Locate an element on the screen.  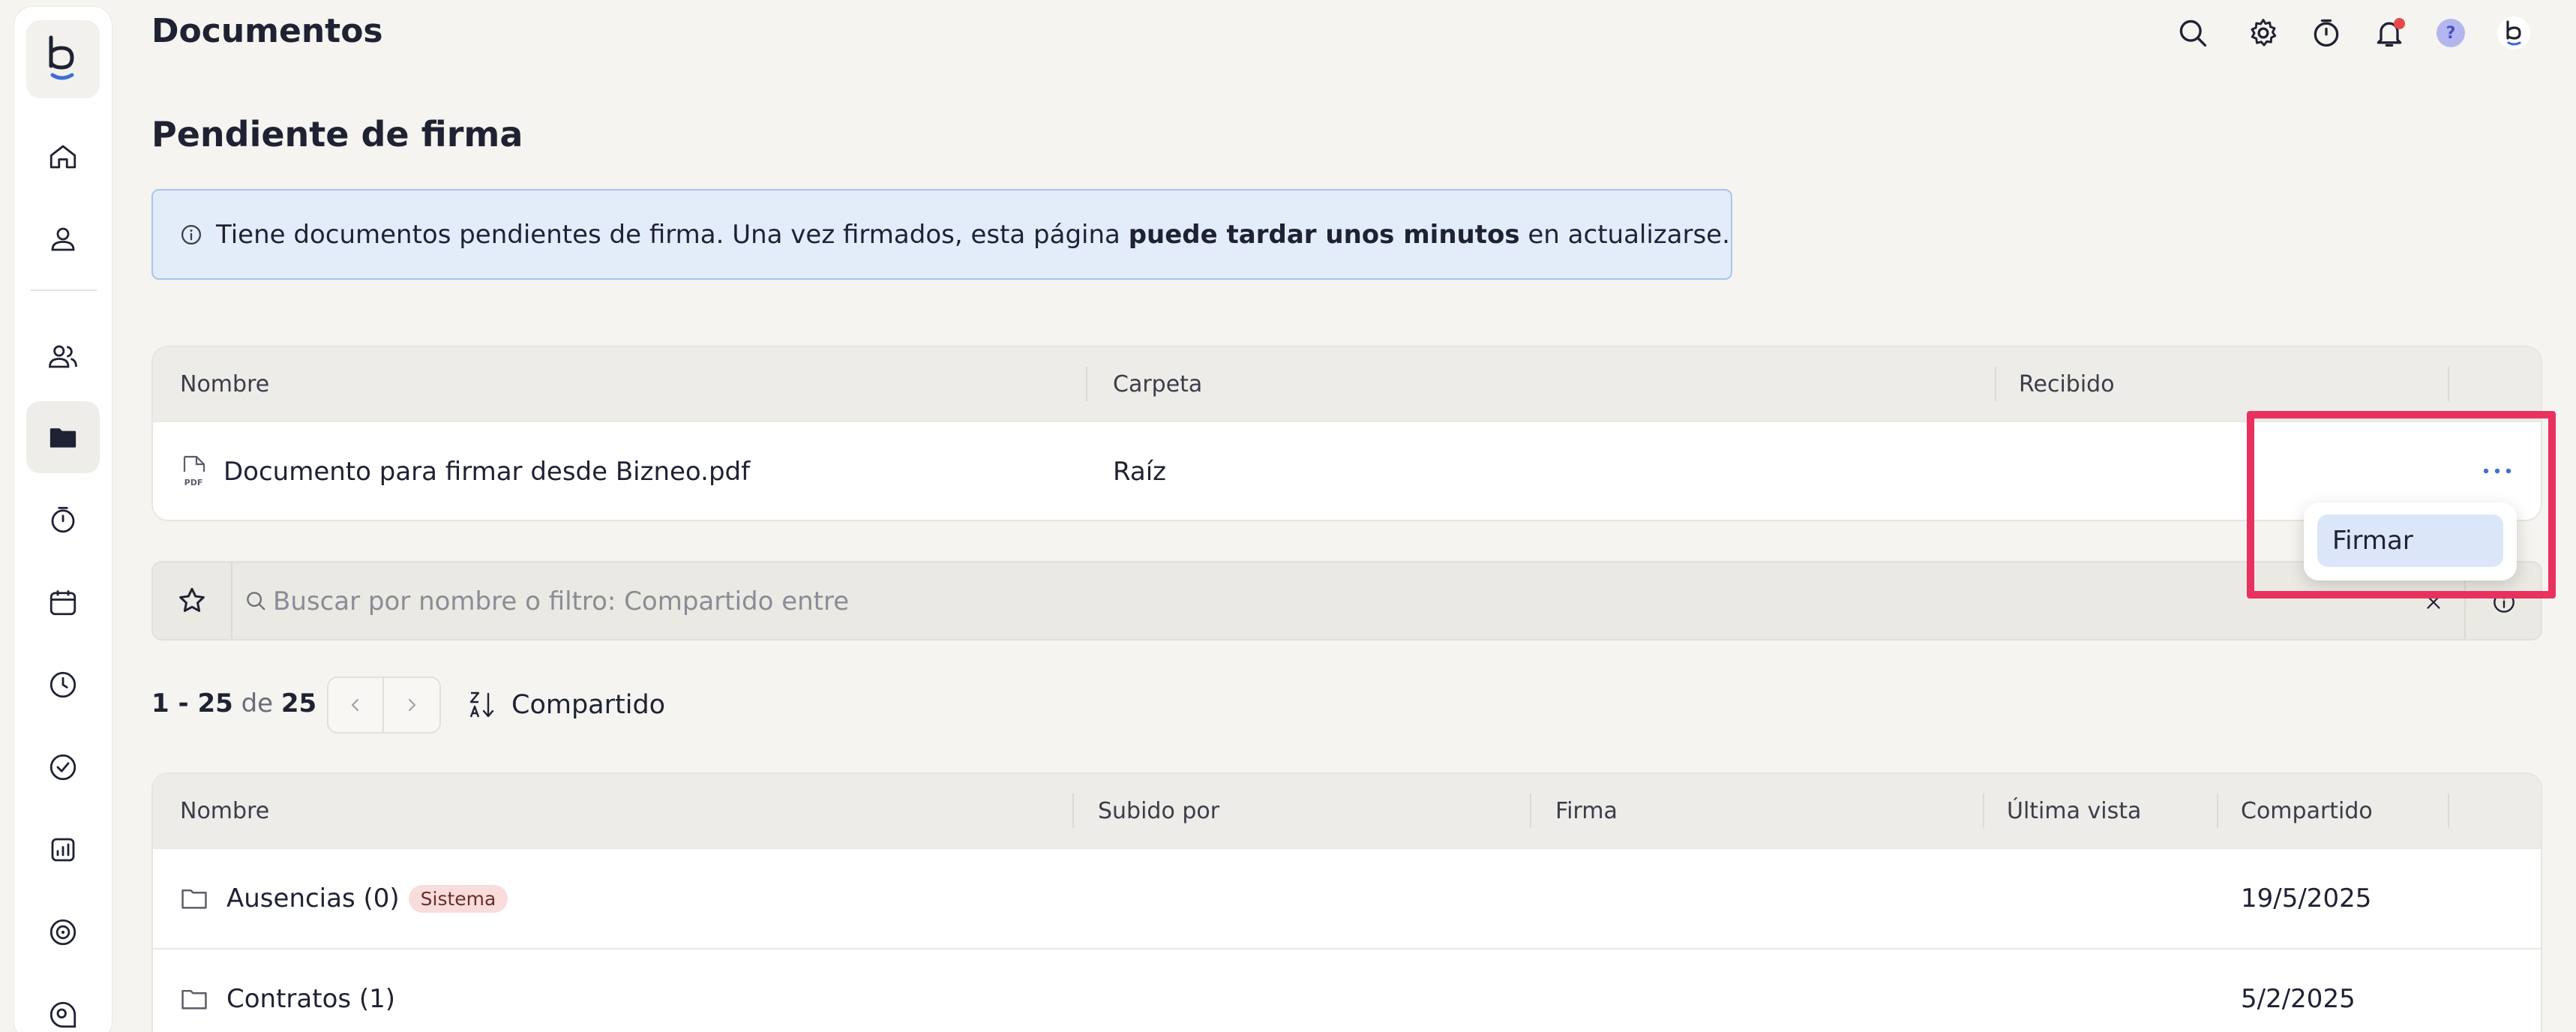
folder-name-cell: Contratos (1) is located at coordinates (287, 991).